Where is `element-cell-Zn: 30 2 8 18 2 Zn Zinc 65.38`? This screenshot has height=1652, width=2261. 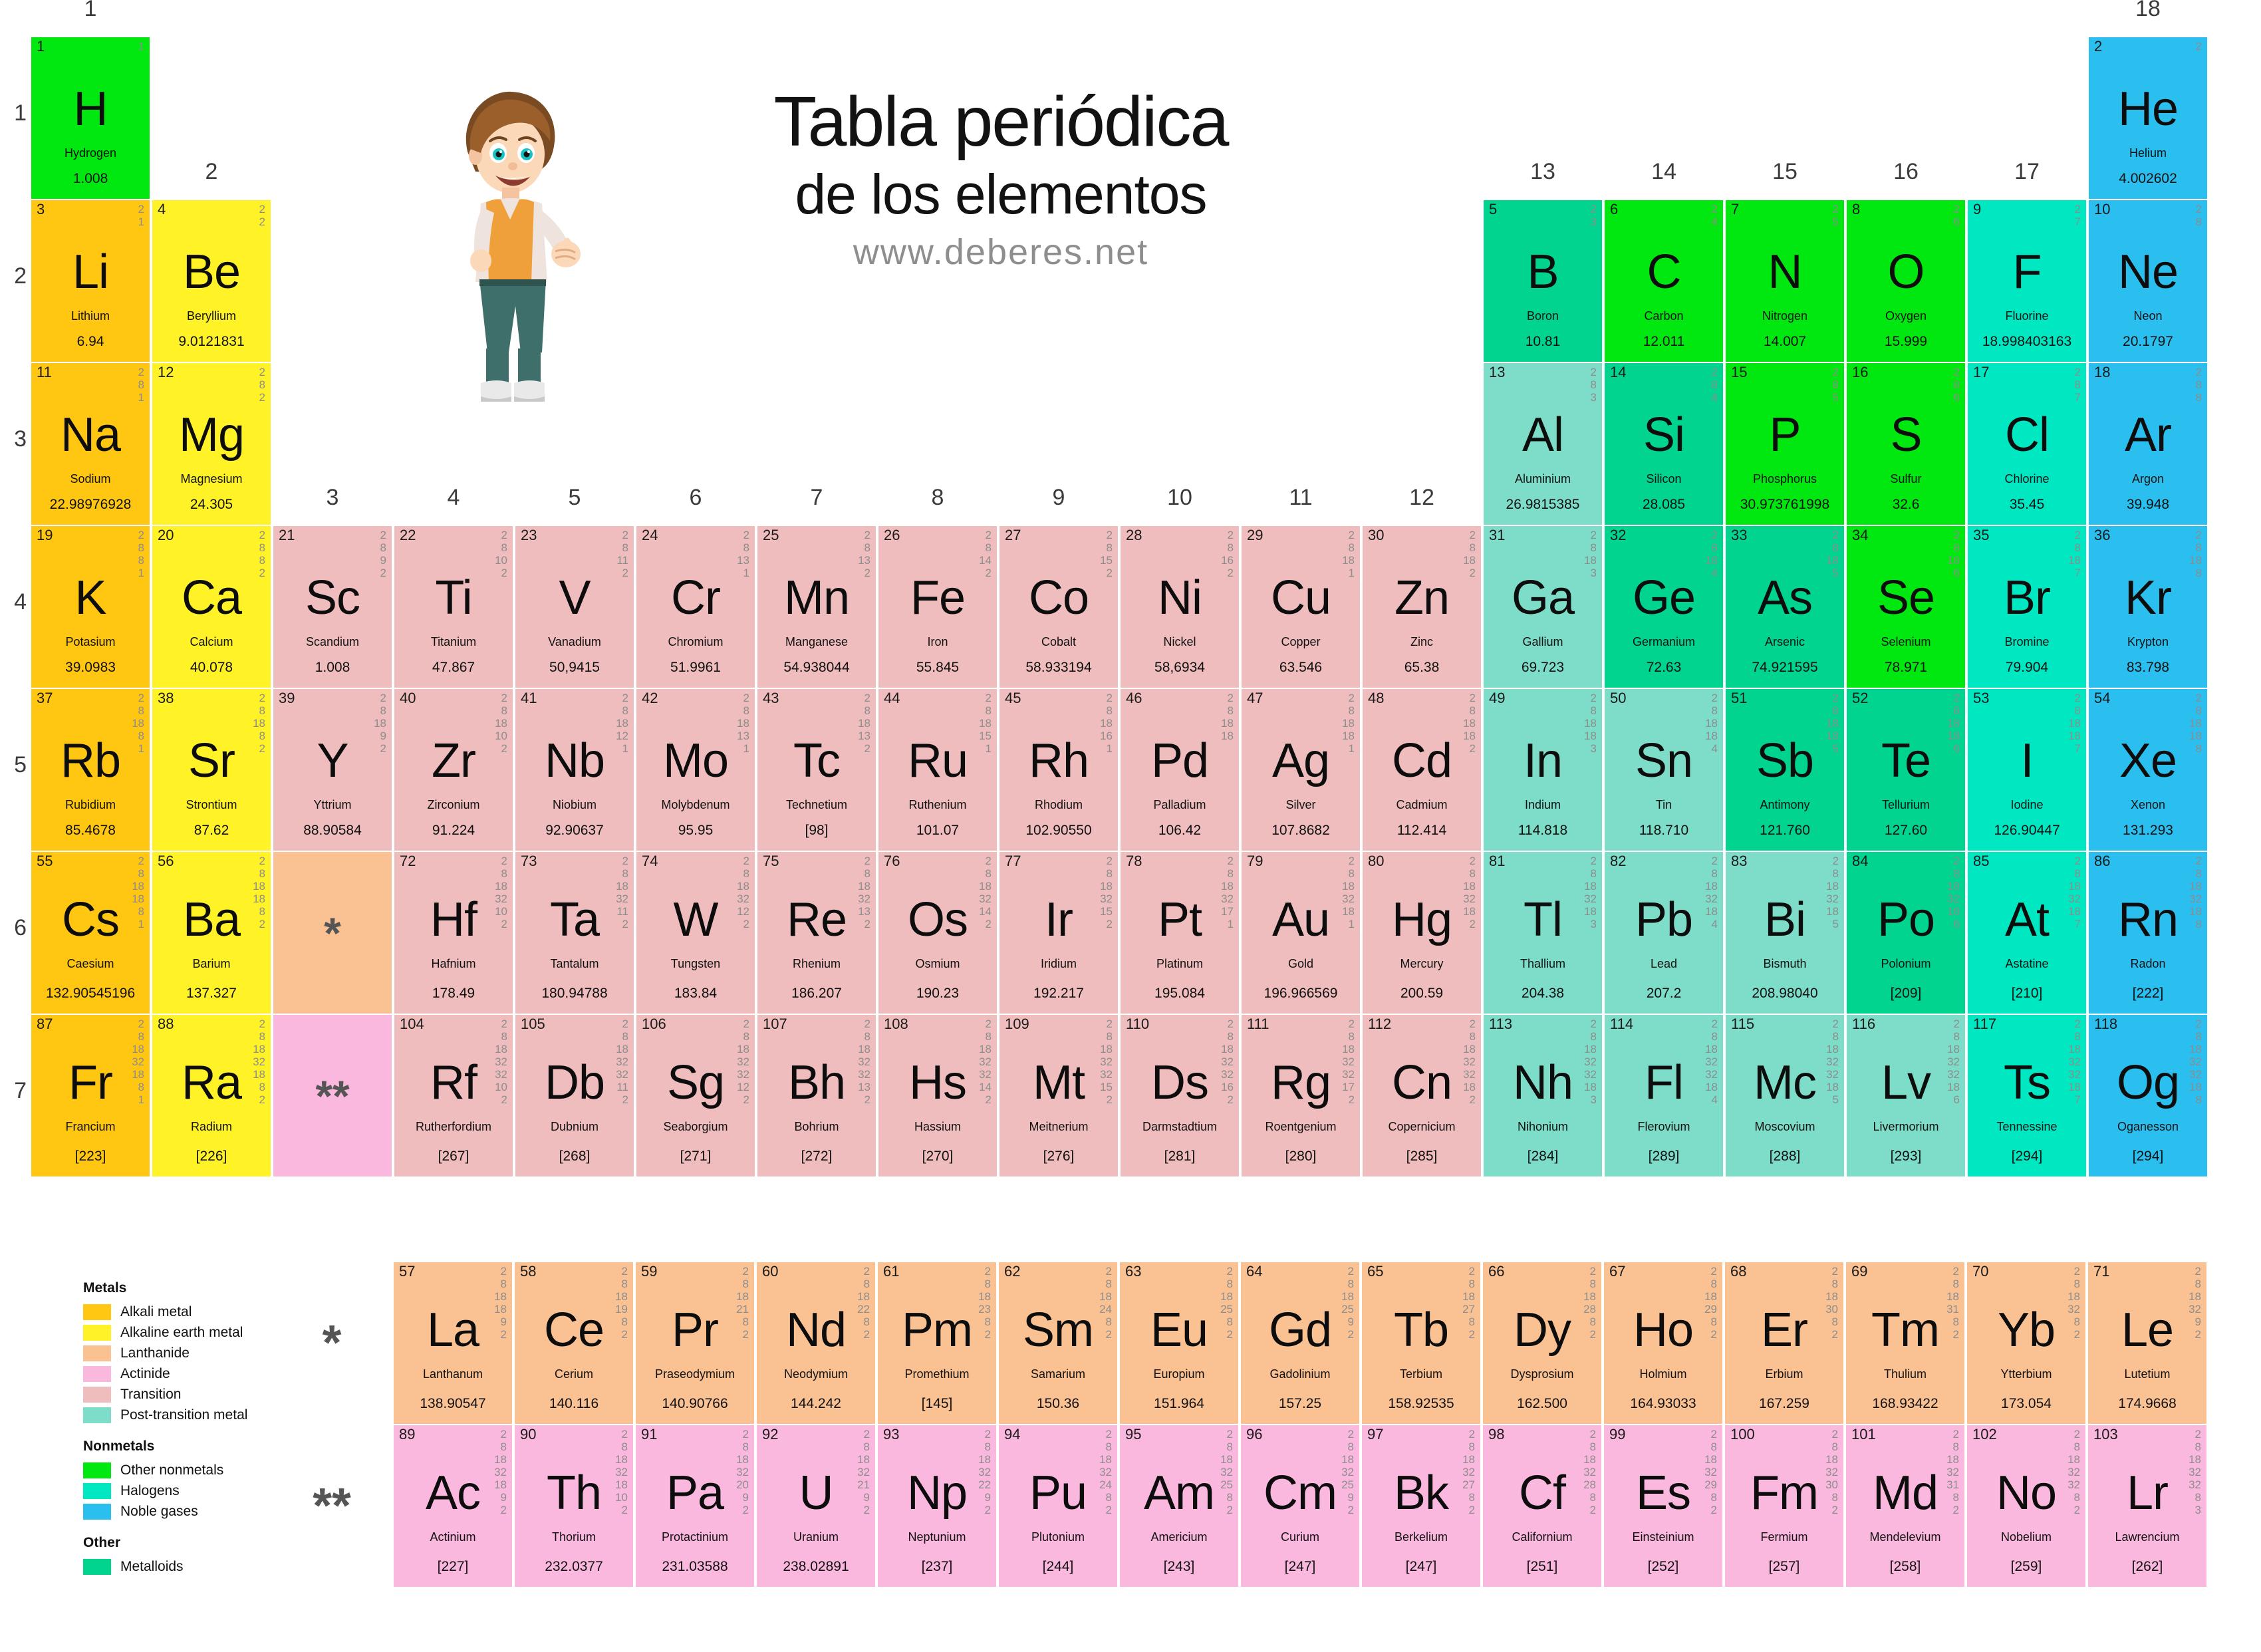 element-cell-Zn: 30 2 8 18 2 Zn Zinc 65.38 is located at coordinates (1422, 607).